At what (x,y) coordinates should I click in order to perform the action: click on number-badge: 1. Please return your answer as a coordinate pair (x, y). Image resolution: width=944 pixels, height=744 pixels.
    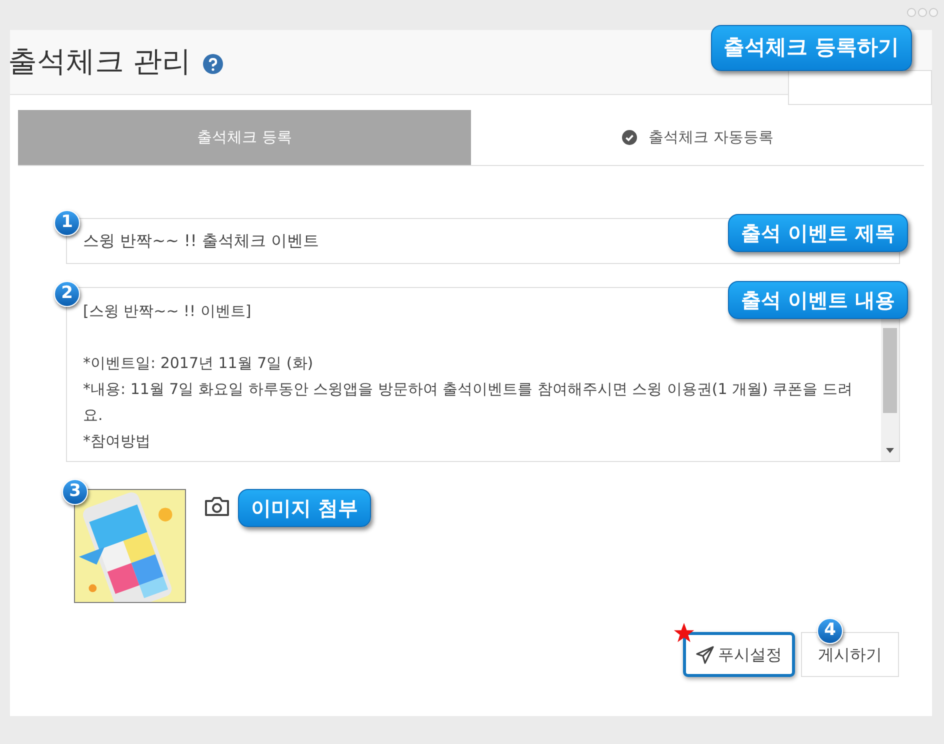
    Looking at the image, I should click on (67, 223).